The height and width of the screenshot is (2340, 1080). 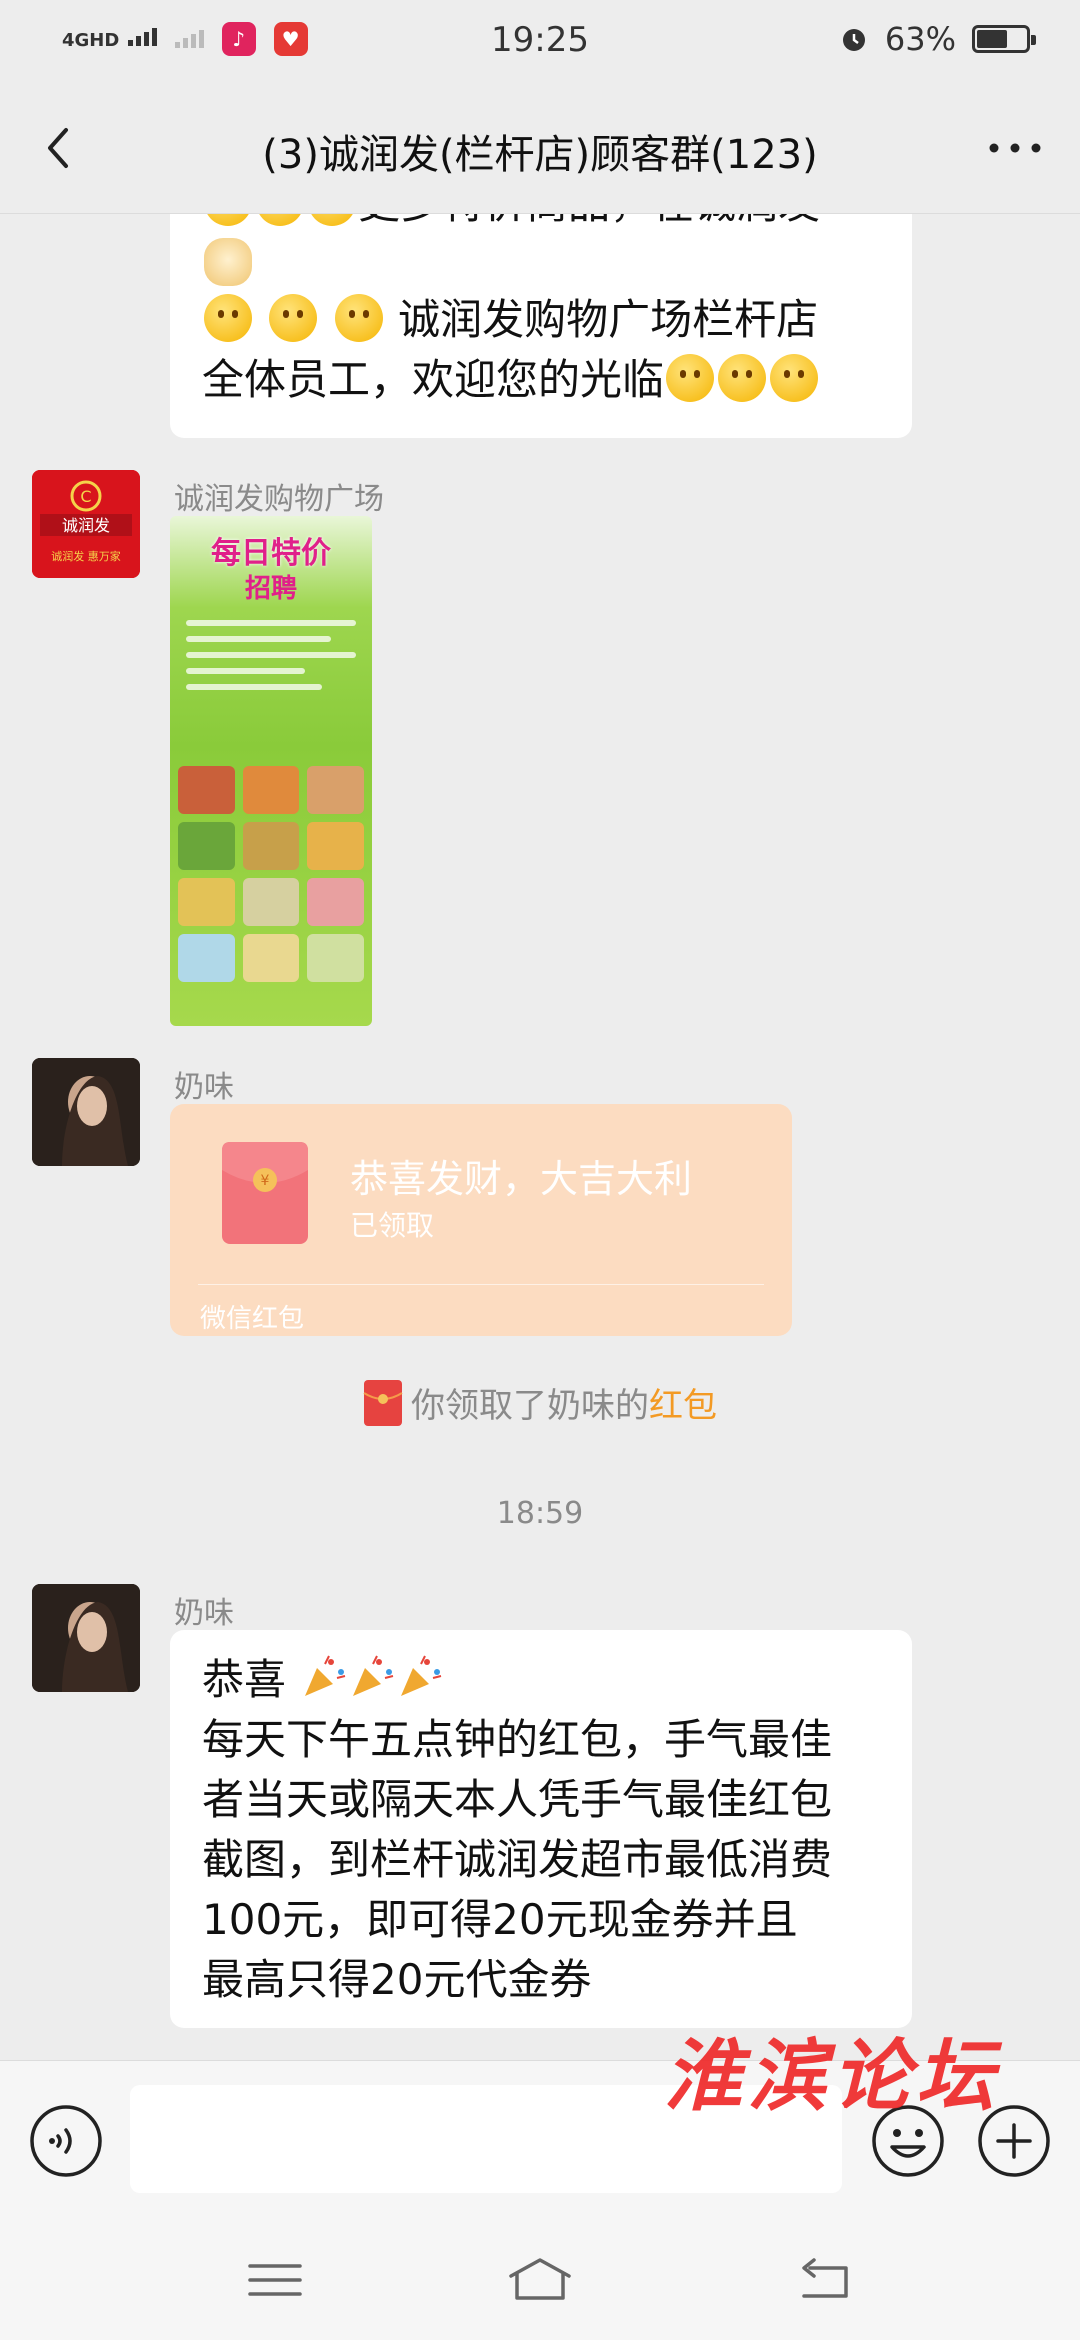 I want to click on avatar-line1: 诚润发, so click(x=86, y=525).